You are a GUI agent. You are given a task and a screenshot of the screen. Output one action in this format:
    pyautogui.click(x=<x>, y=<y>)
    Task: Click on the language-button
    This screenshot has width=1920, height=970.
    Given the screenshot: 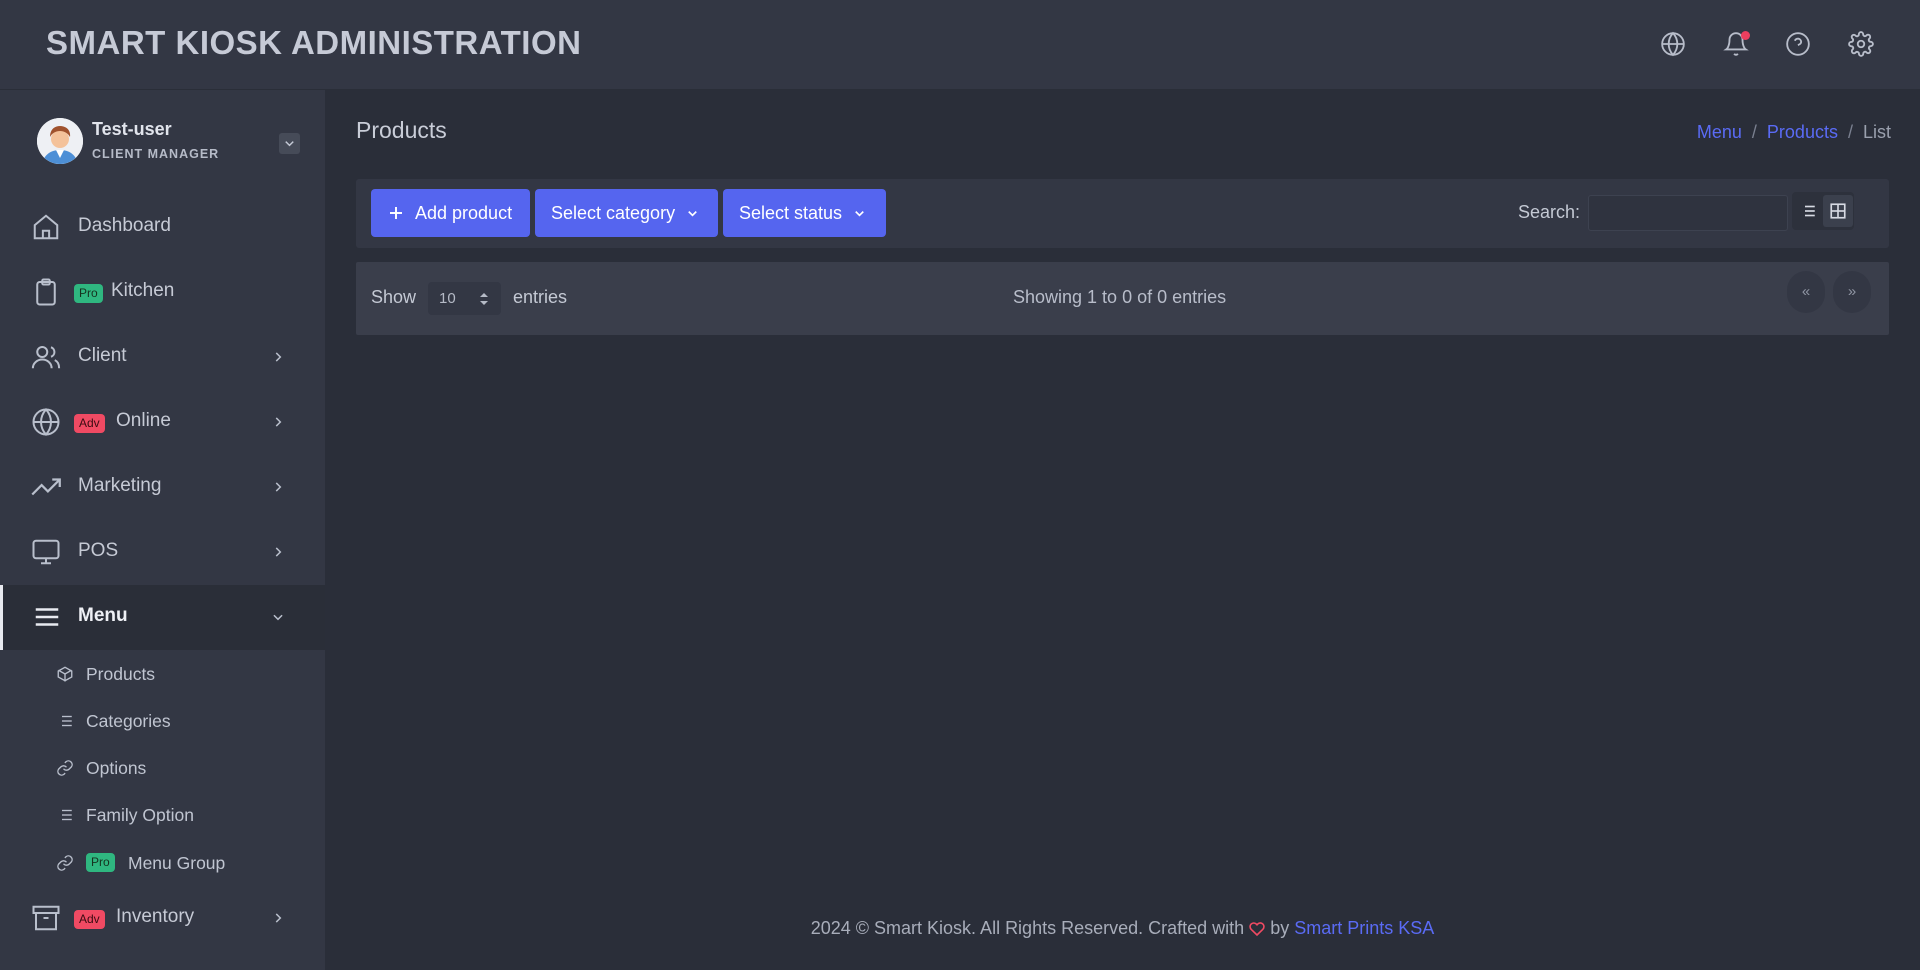 What is the action you would take?
    pyautogui.click(x=1674, y=45)
    